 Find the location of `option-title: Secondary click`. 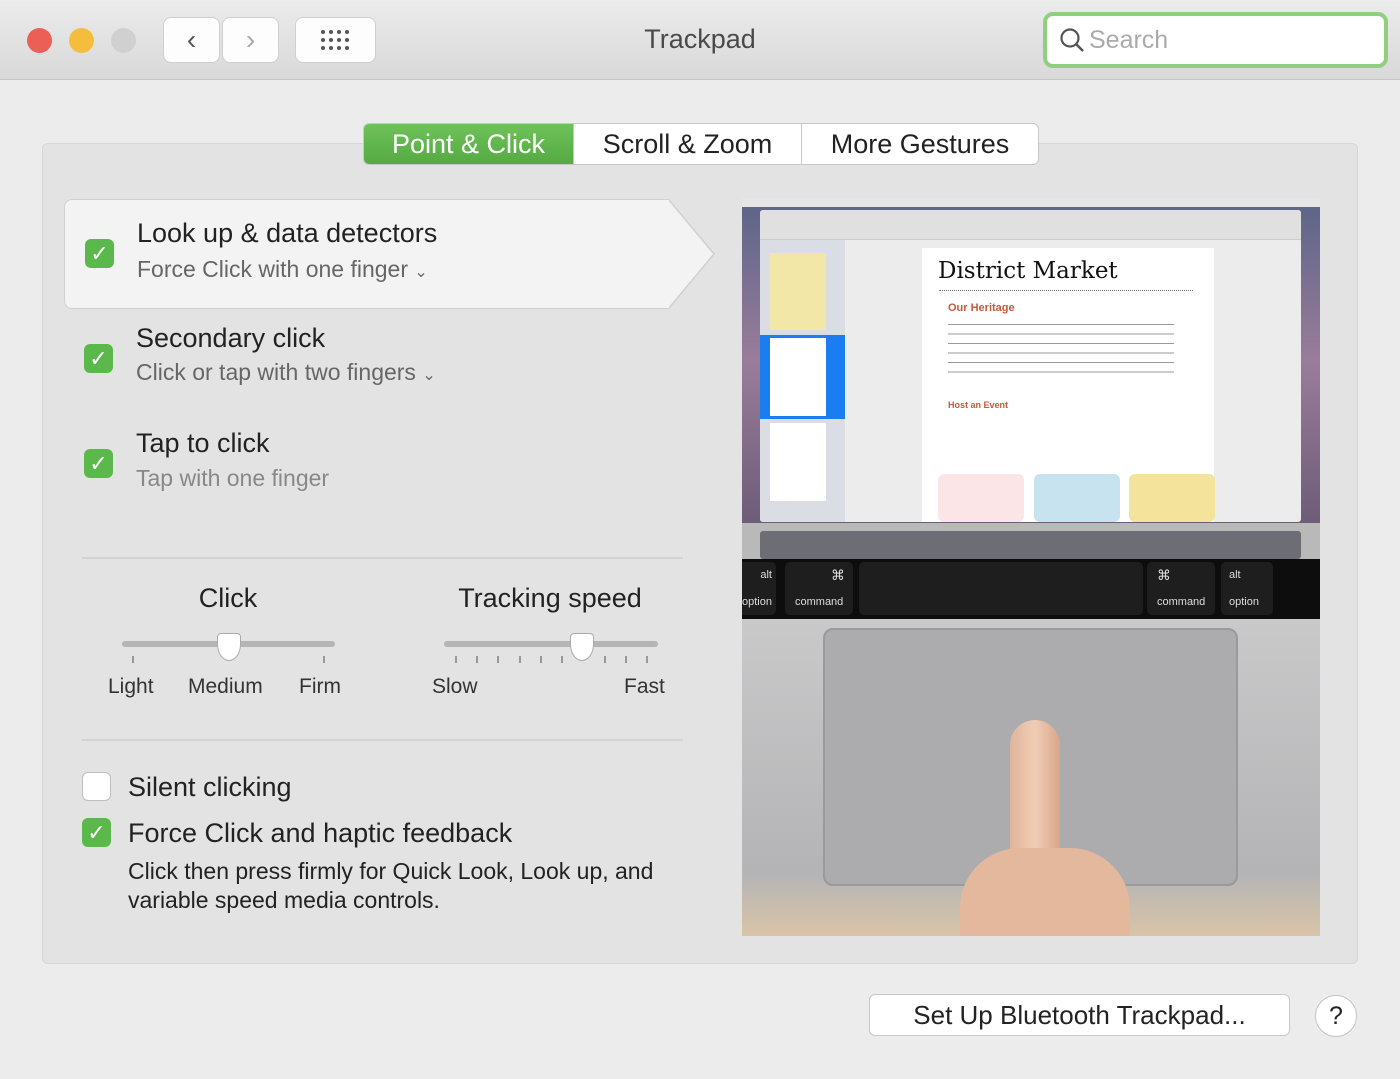

option-title: Secondary click is located at coordinates (231, 338).